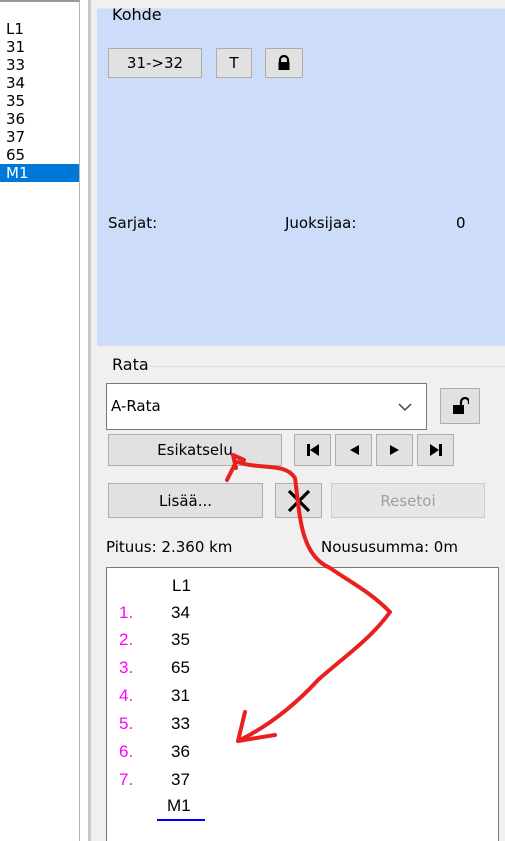 The width and height of the screenshot is (505, 841). I want to click on annotation-arrows, so click(308, 598).